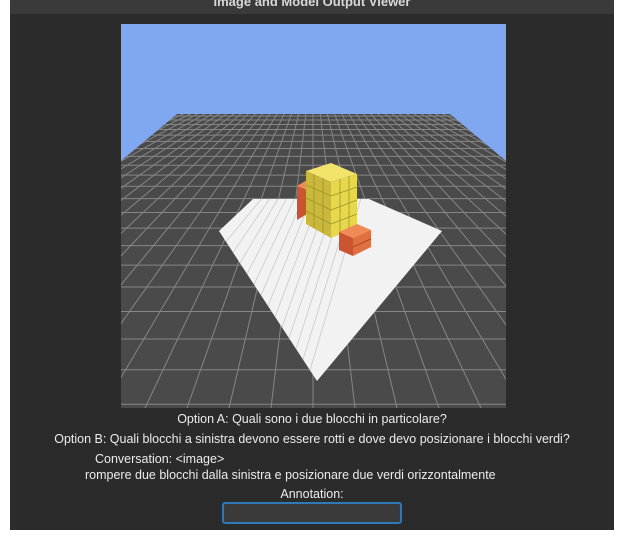  What do you see at coordinates (312, 513) in the screenshot?
I see `annotation-input` at bounding box center [312, 513].